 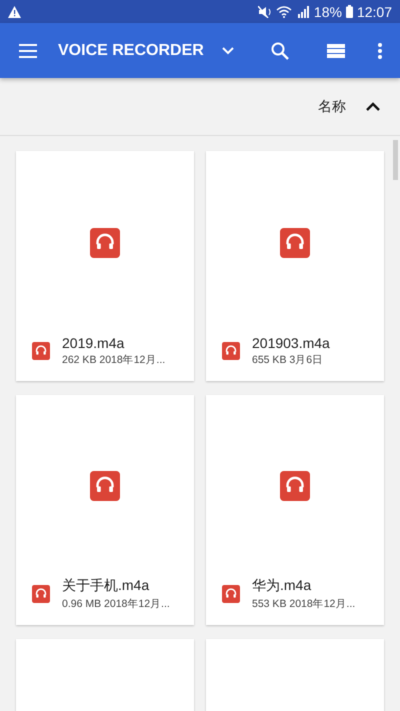 What do you see at coordinates (288, 360) in the screenshot?
I see `file-details: 655 KB 3月6日` at bounding box center [288, 360].